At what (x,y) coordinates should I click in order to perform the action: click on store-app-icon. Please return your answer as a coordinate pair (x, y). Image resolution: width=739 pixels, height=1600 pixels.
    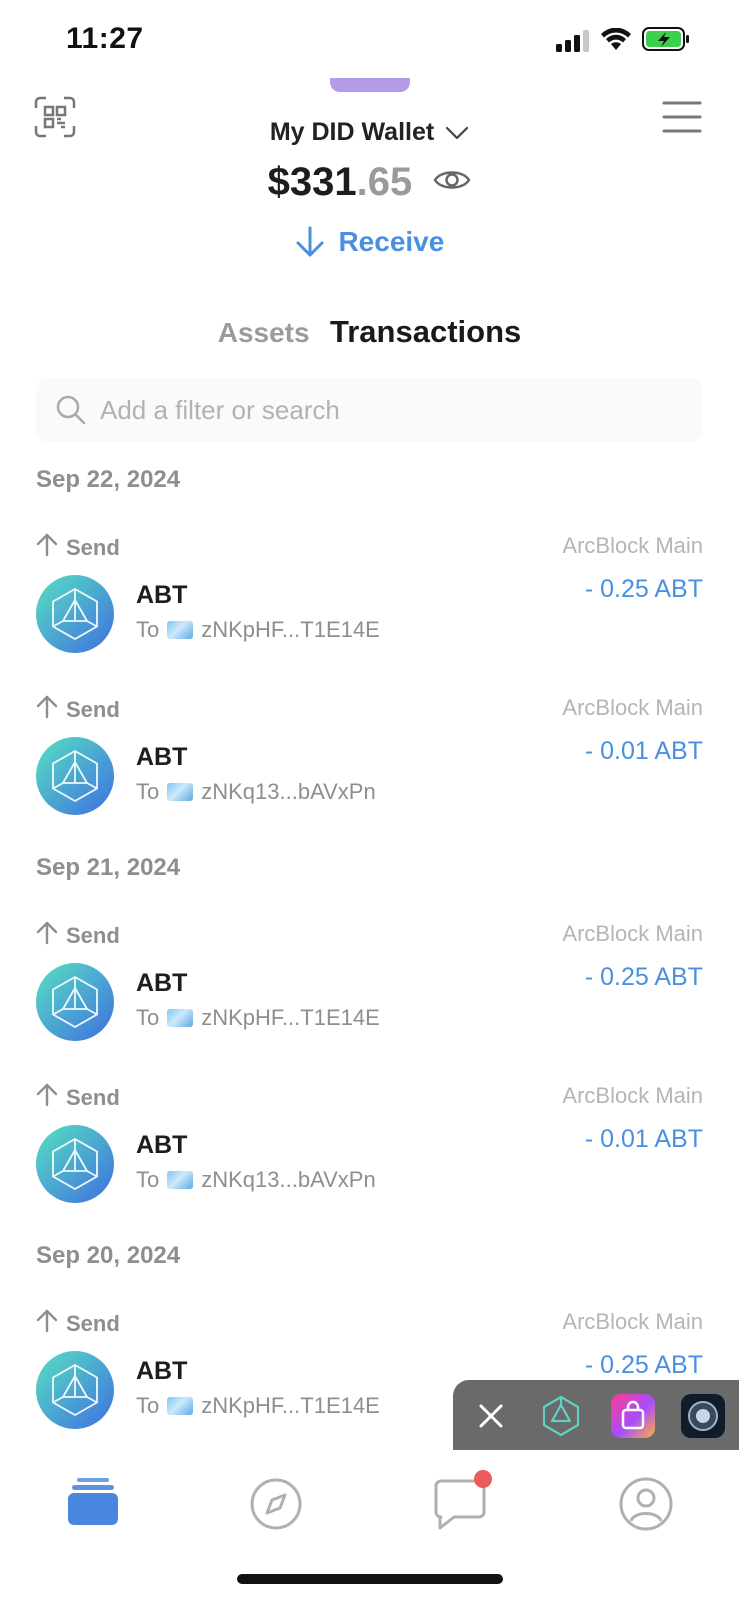
    Looking at the image, I should click on (633, 1416).